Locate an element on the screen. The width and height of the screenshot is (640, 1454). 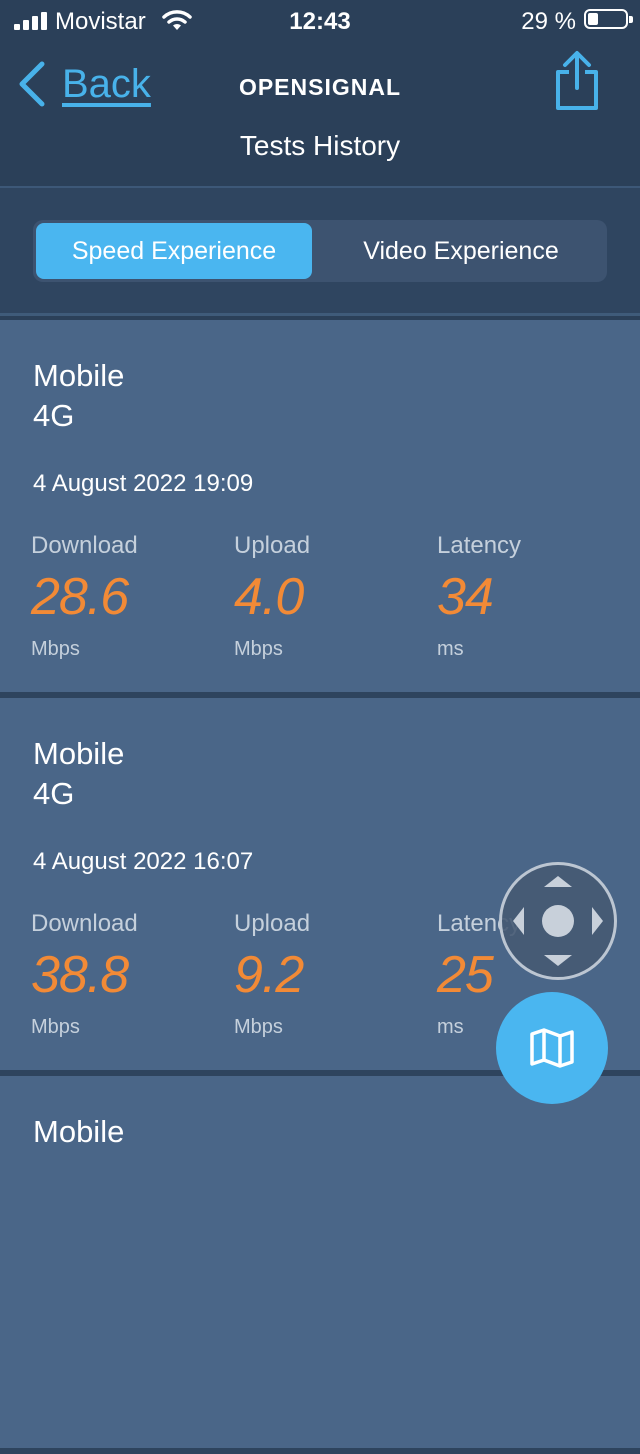
upload-metric: Upload 9.2 Mbps is located at coordinates (272, 974).